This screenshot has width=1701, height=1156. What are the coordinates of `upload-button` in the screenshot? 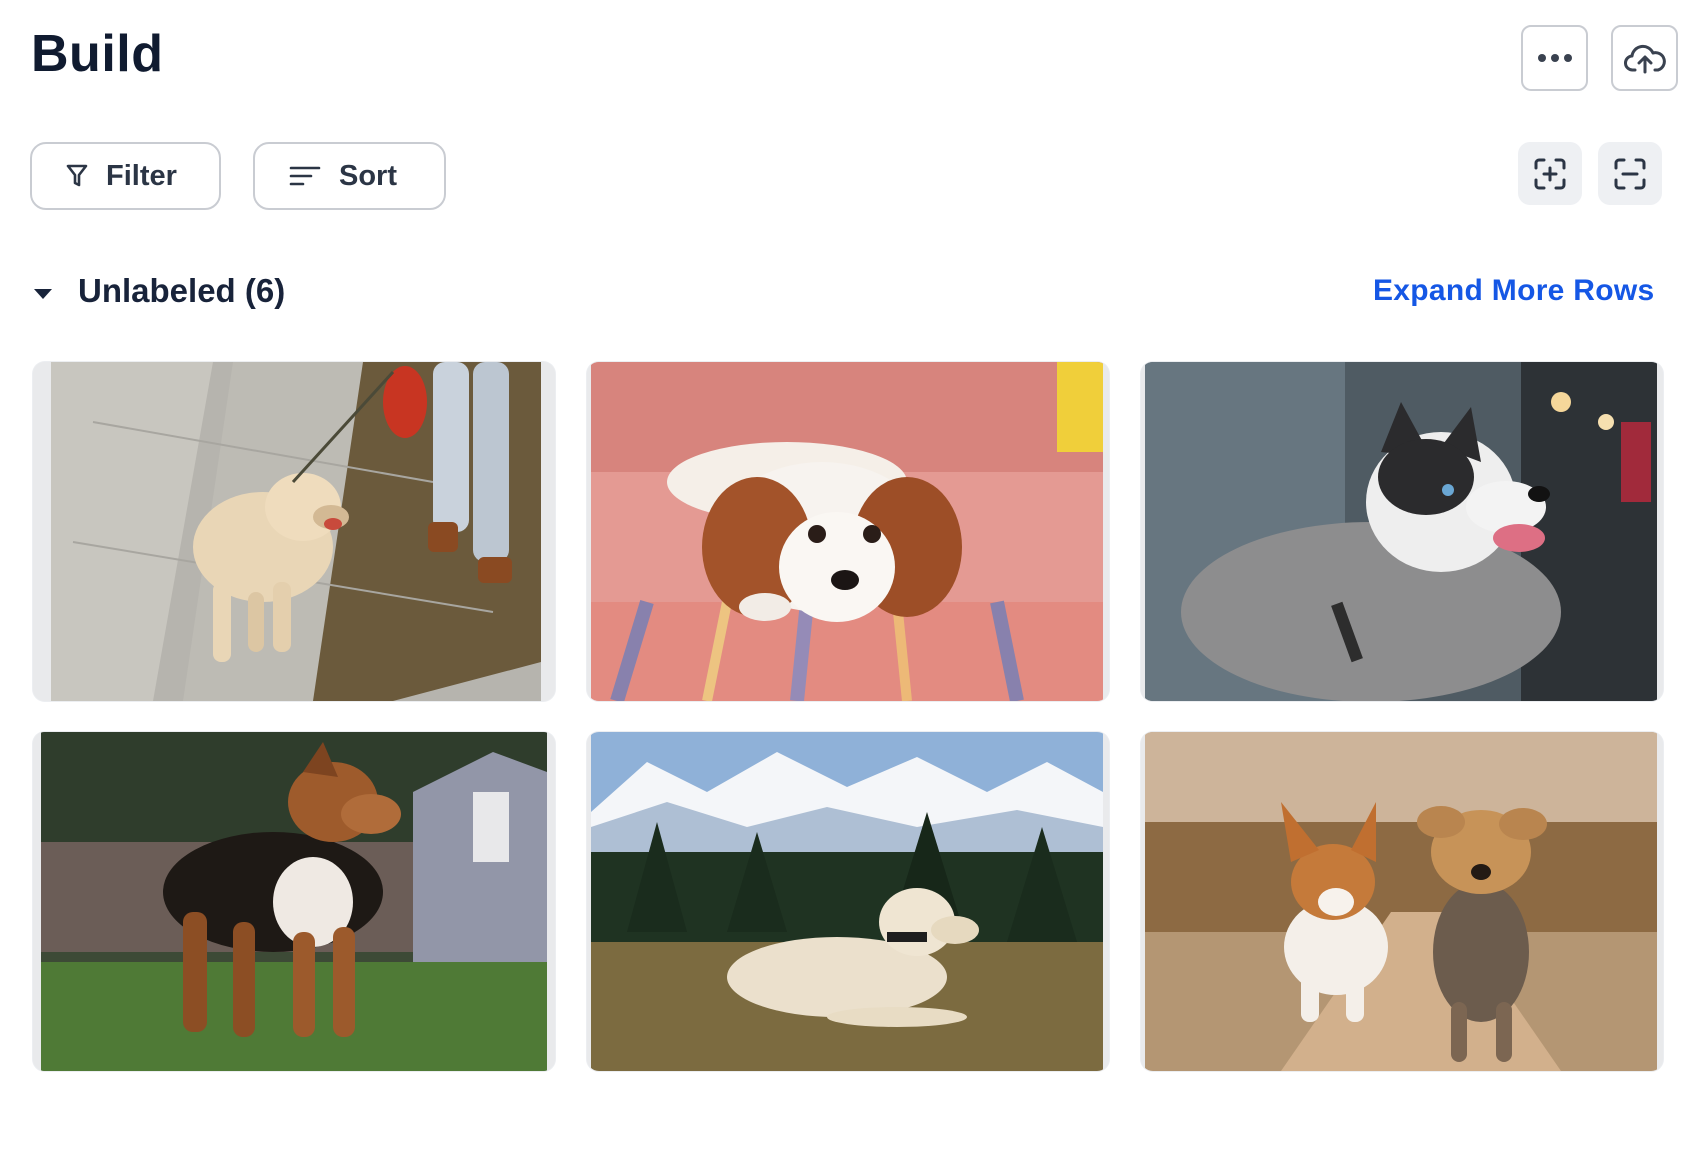 It's located at (1644, 58).